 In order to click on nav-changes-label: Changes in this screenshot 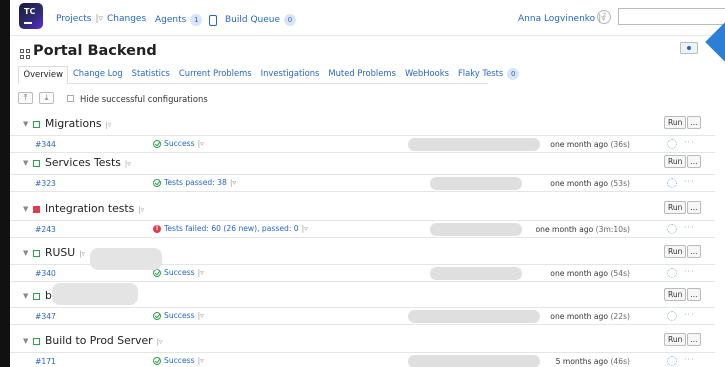, I will do `click(127, 19)`.